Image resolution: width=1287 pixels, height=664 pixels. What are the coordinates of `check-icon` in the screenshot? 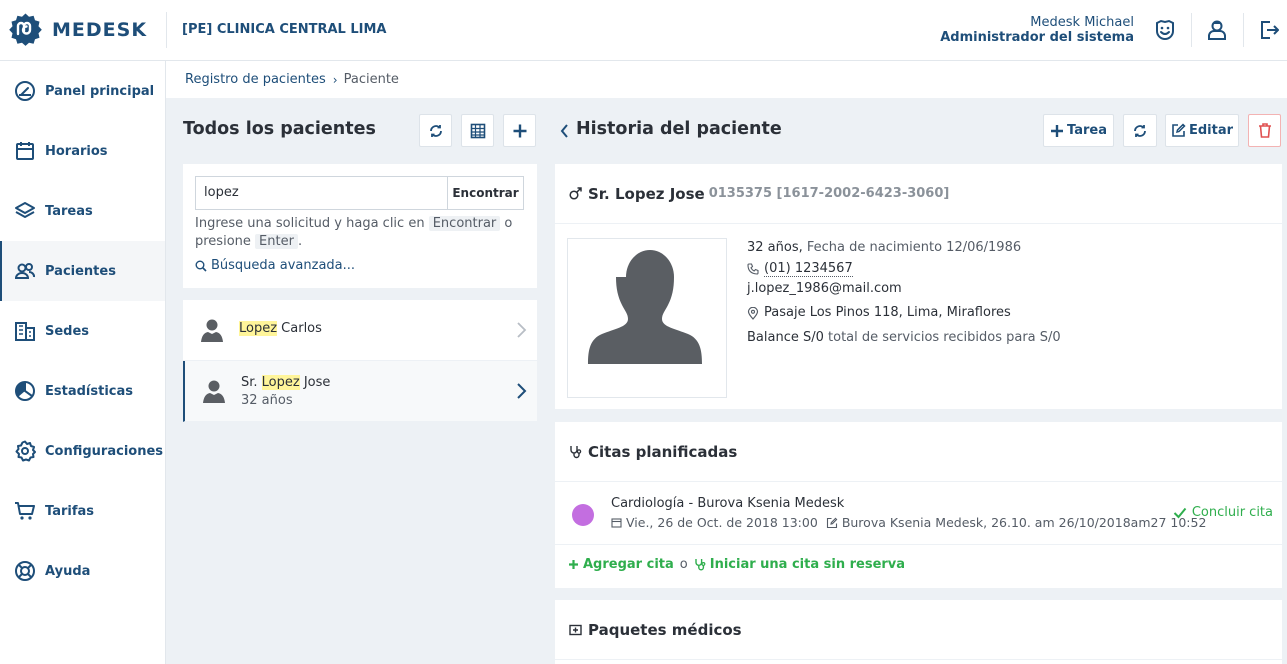 It's located at (1180, 512).